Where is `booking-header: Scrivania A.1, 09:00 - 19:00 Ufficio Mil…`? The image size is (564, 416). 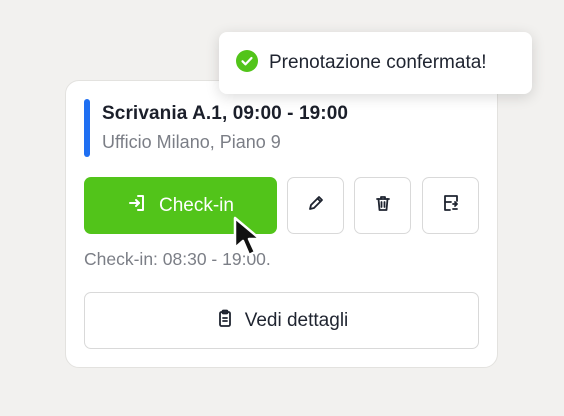 booking-header: Scrivania A.1, 09:00 - 19:00 Ufficio Mil… is located at coordinates (264, 128).